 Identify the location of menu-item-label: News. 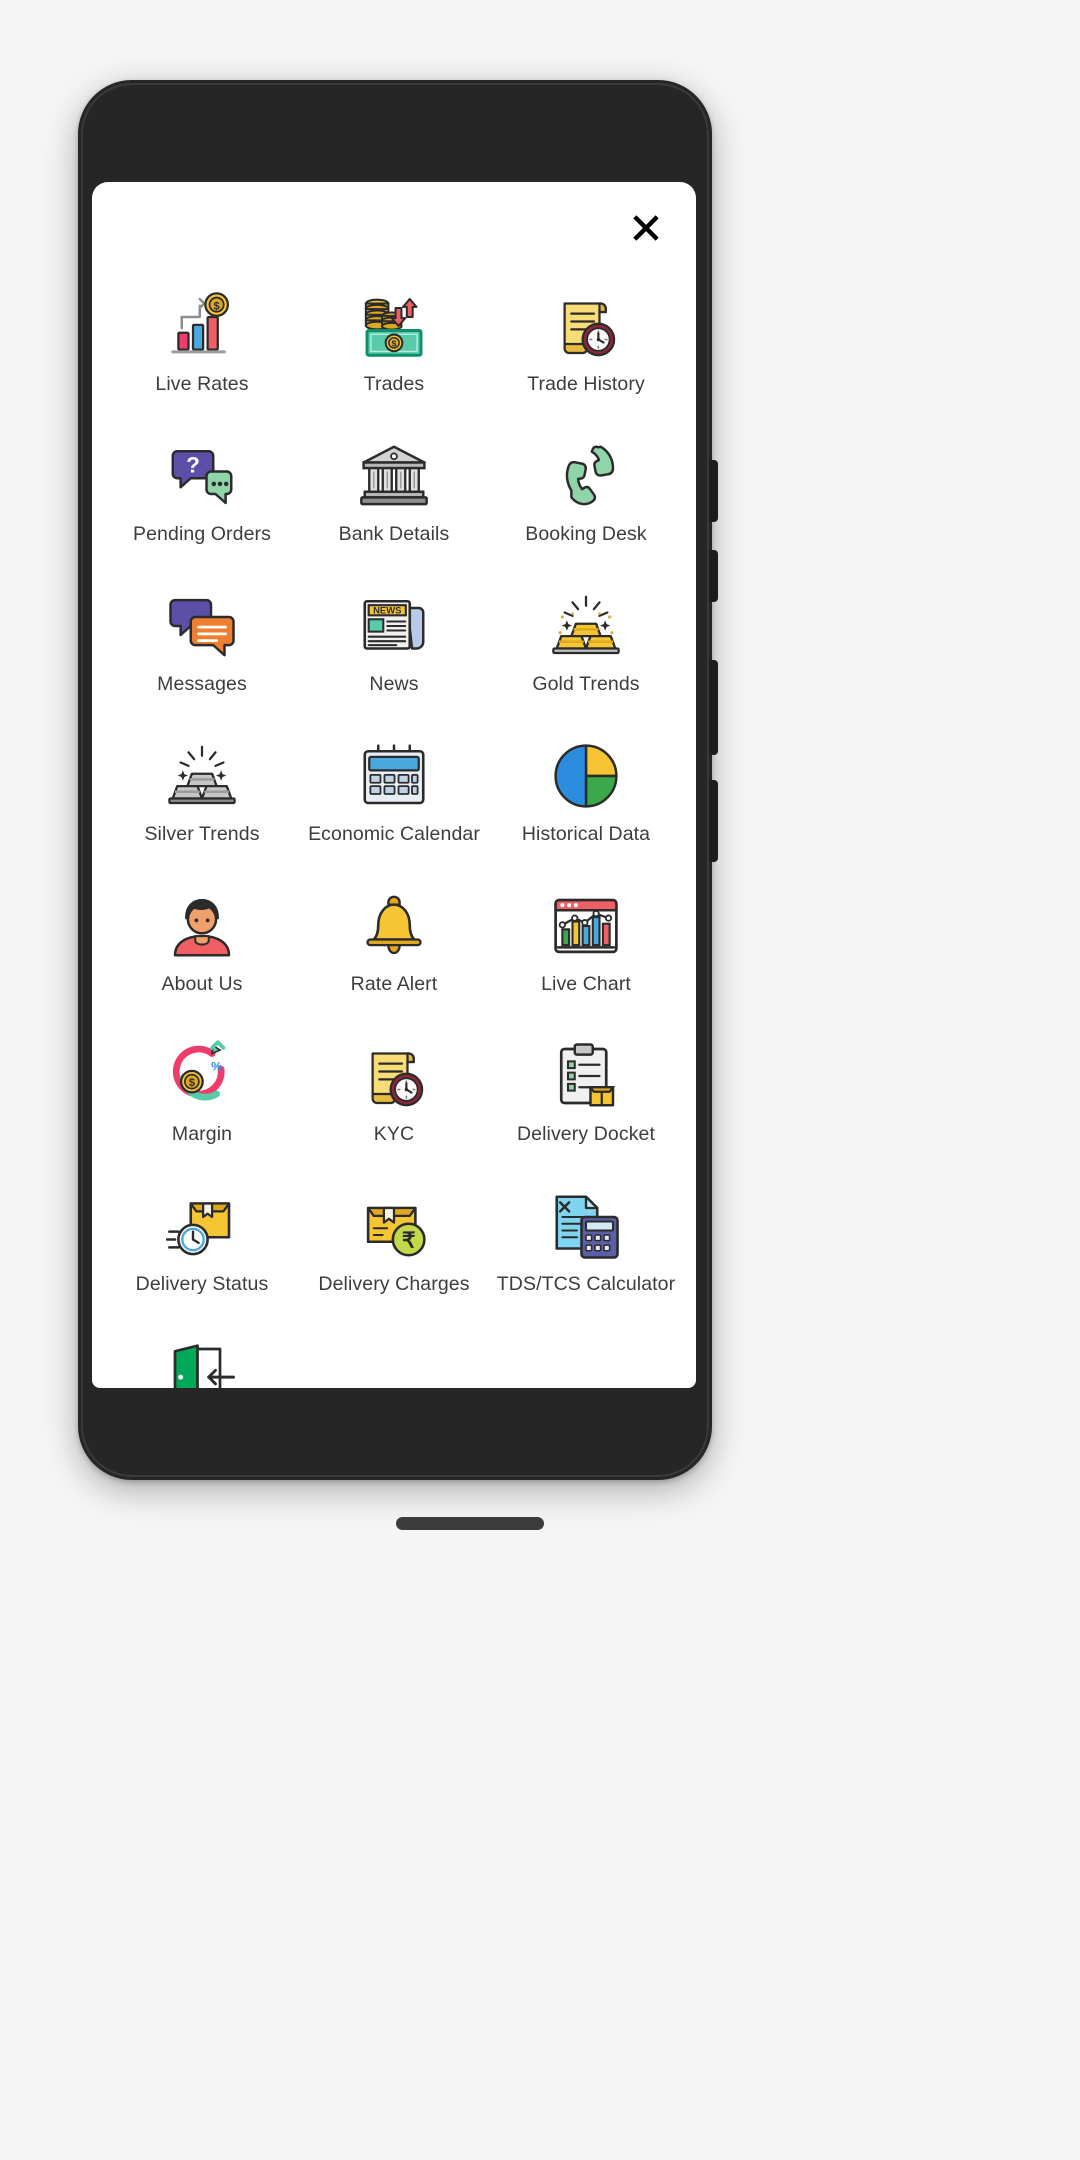
(394, 684).